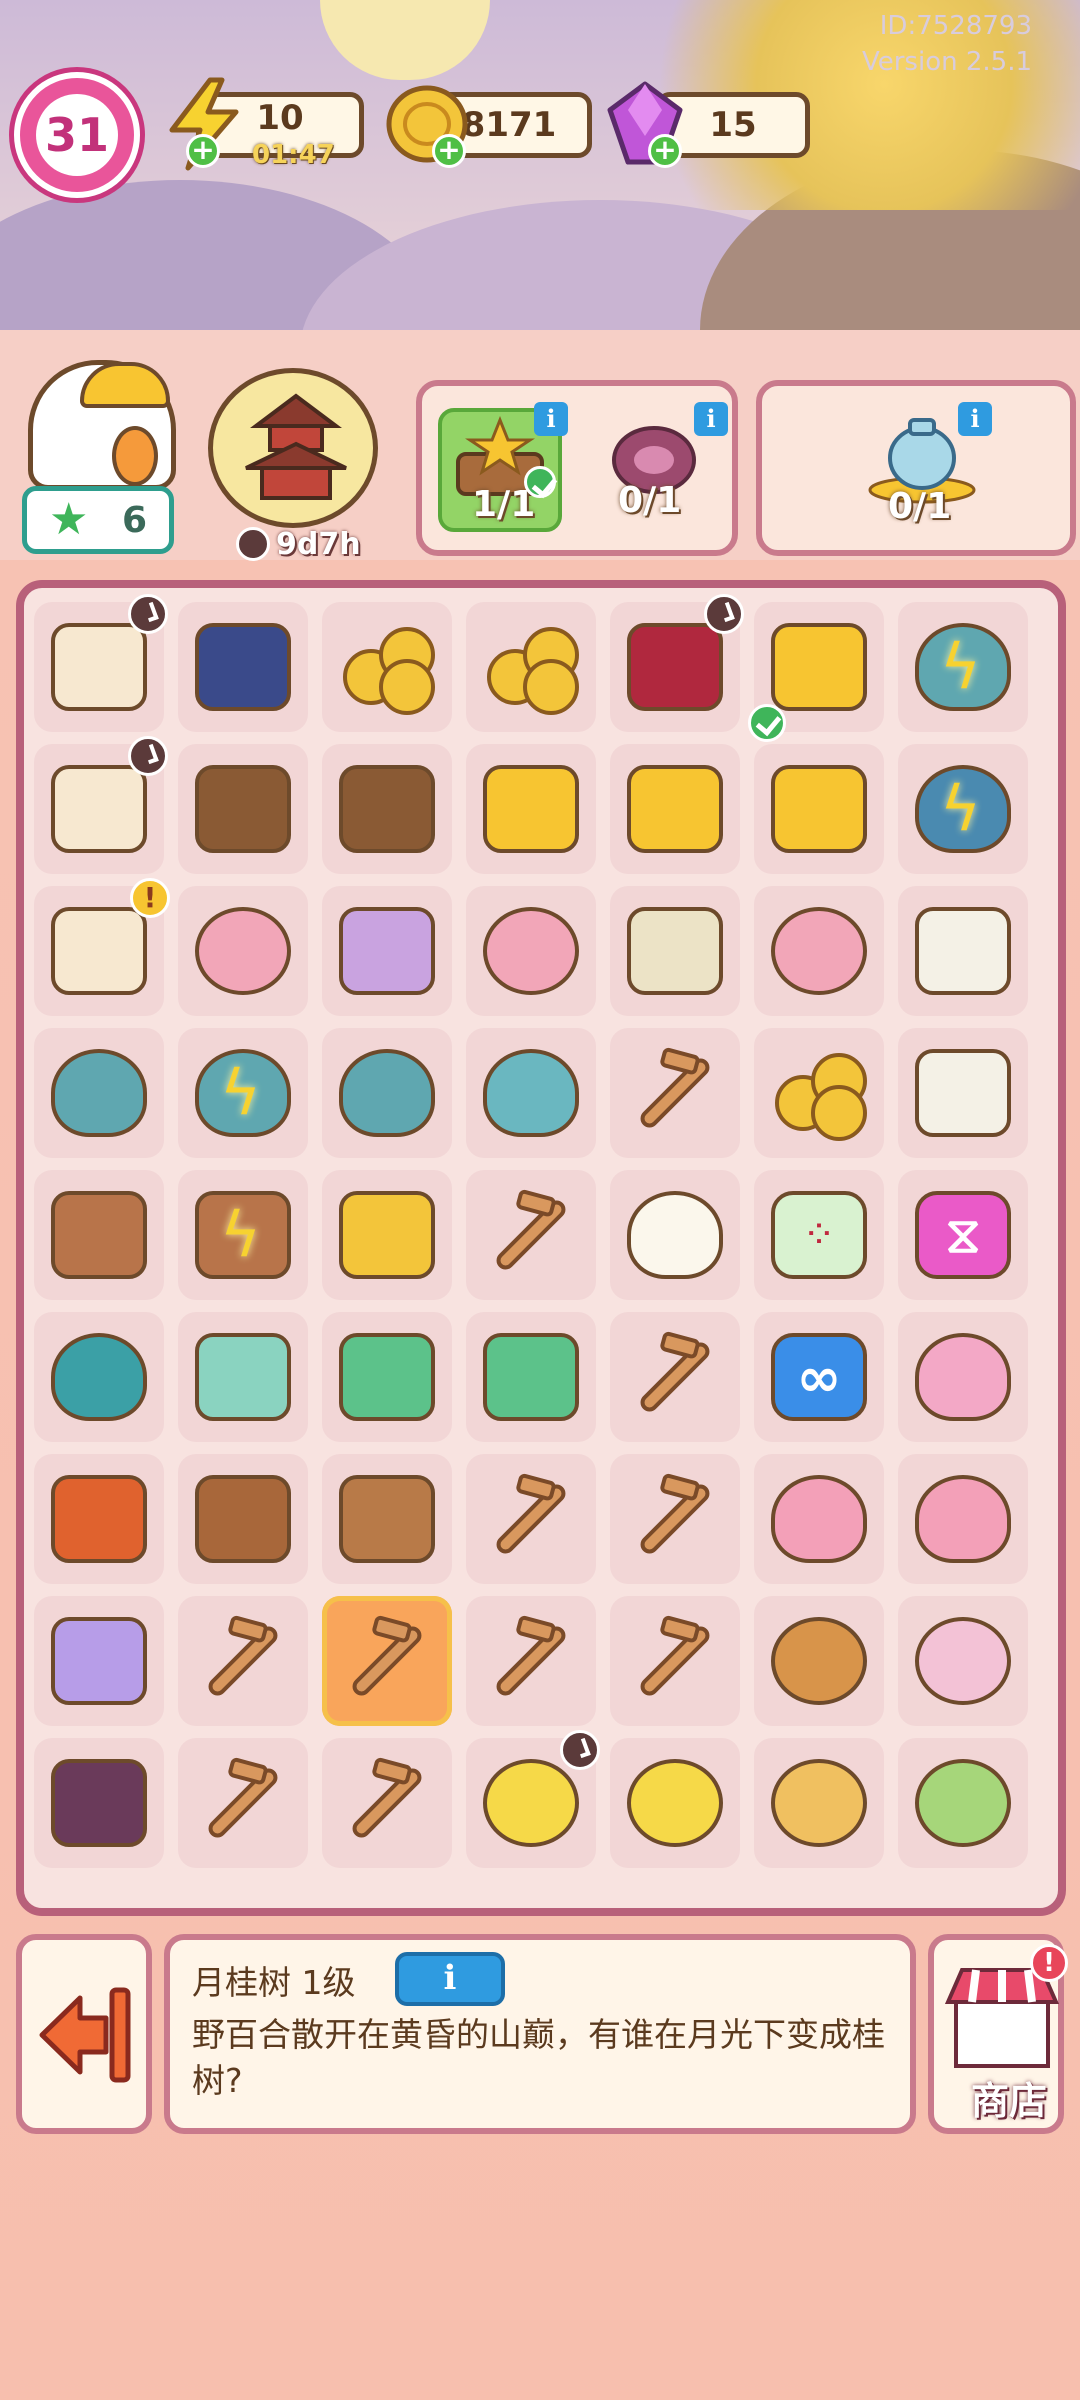 Image resolution: width=1080 pixels, height=2400 pixels. Describe the element at coordinates (77, 135) in the screenshot. I see `level-badge: 31` at that location.